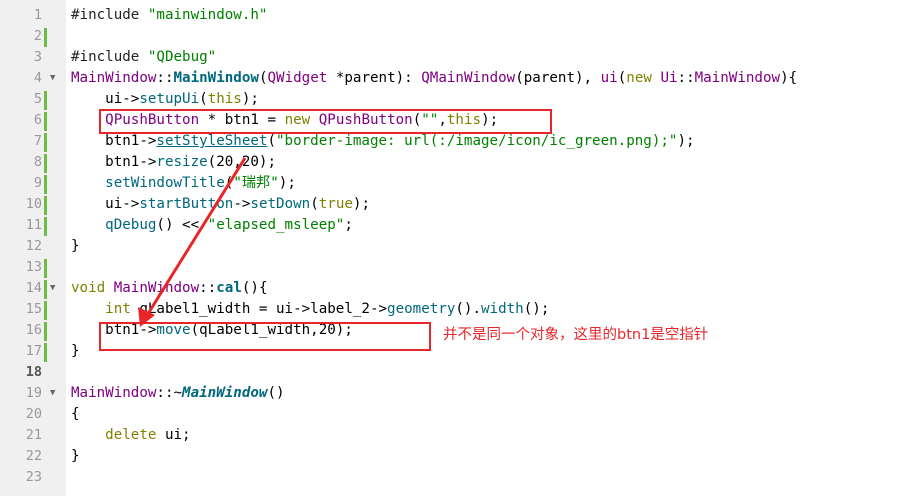 The image size is (897, 496). What do you see at coordinates (37, 36) in the screenshot?
I see `line-number: 2` at bounding box center [37, 36].